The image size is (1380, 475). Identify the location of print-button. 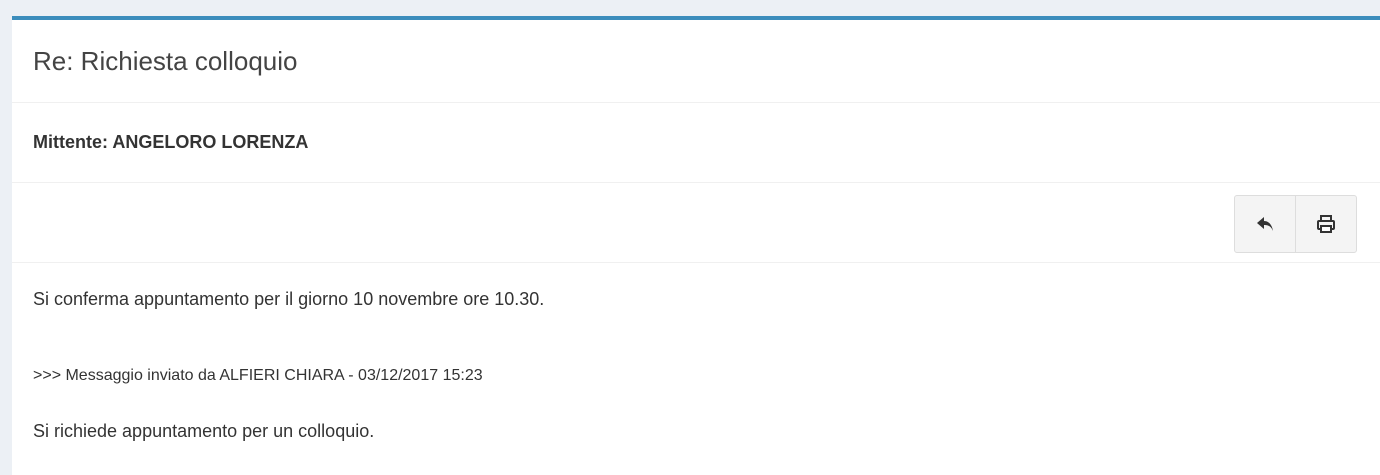
(1326, 224).